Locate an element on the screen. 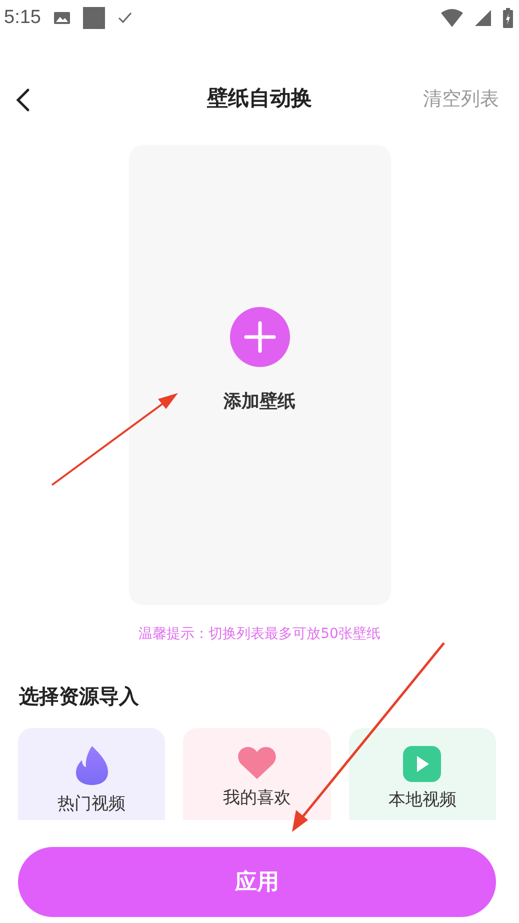 Image resolution: width=519 pixels, height=923 pixels. tip-text: 温馨提示：切换列表最多可放50张壁纸 is located at coordinates (260, 634).